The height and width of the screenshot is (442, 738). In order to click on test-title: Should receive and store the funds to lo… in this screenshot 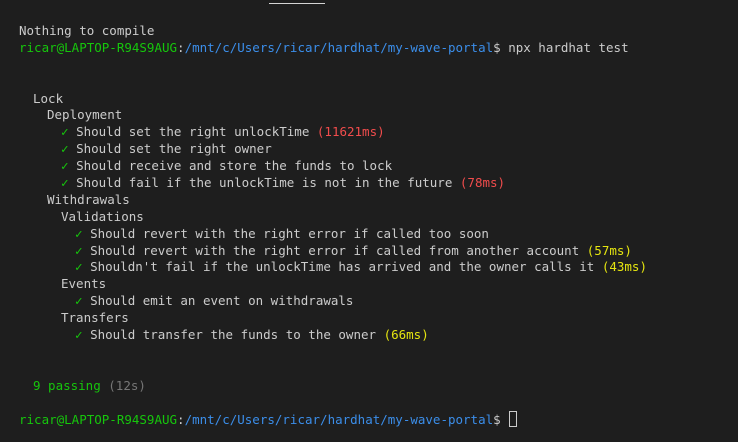, I will do `click(234, 166)`.